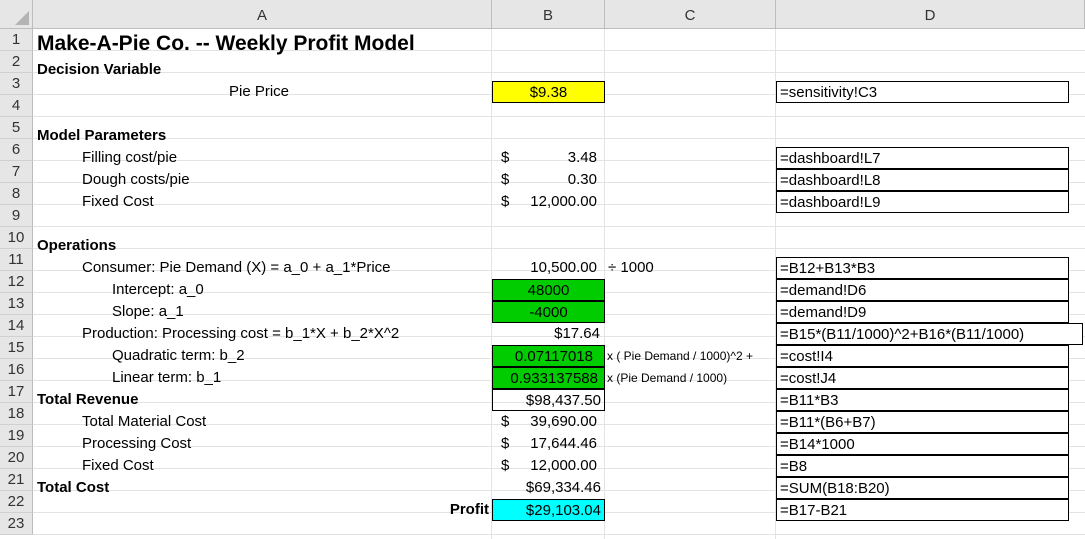  What do you see at coordinates (930, 14) in the screenshot?
I see `column-header-d: D` at bounding box center [930, 14].